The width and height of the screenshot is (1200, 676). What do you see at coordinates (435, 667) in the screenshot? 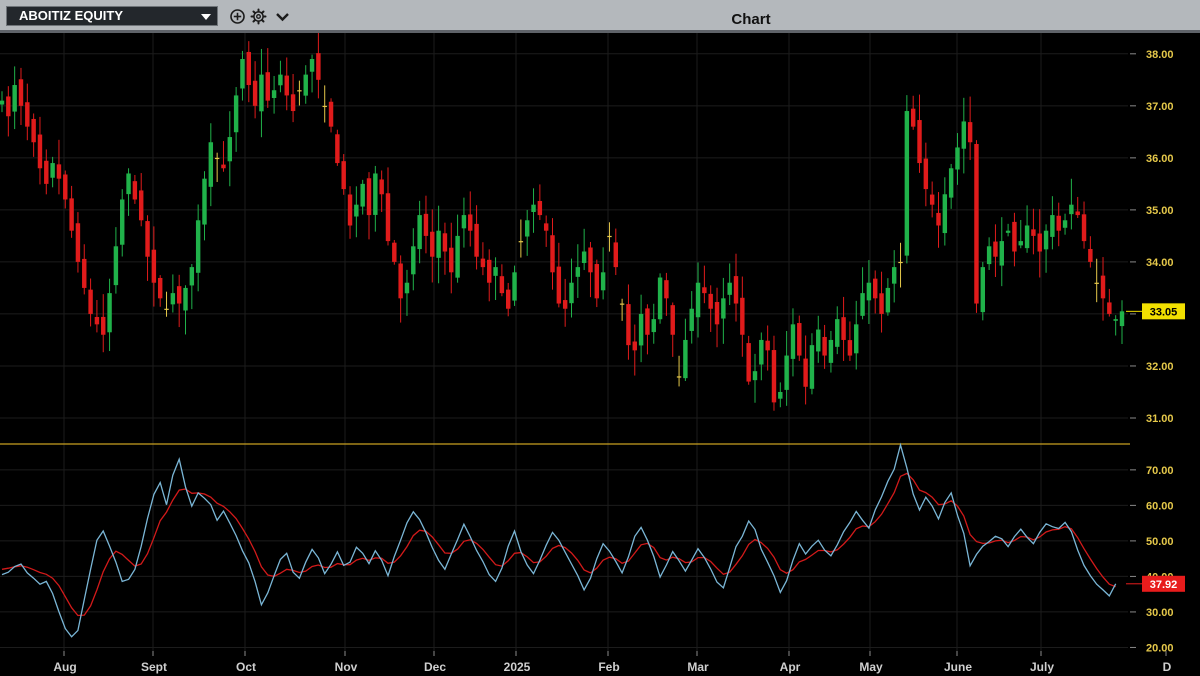
I see `date-tick-label: Dec` at bounding box center [435, 667].